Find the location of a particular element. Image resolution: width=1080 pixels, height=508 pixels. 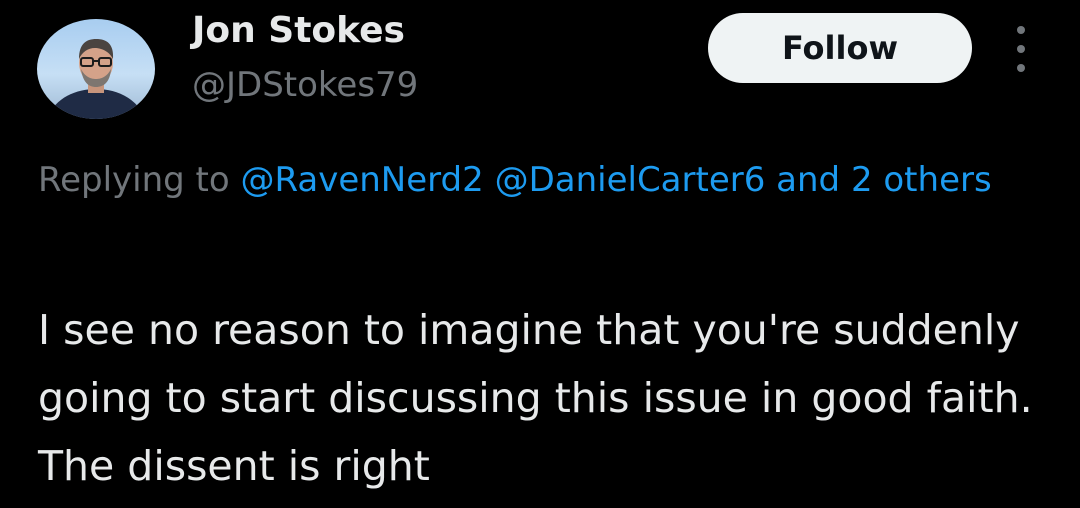

author-display-name: Jon Stokes is located at coordinates (298, 31).